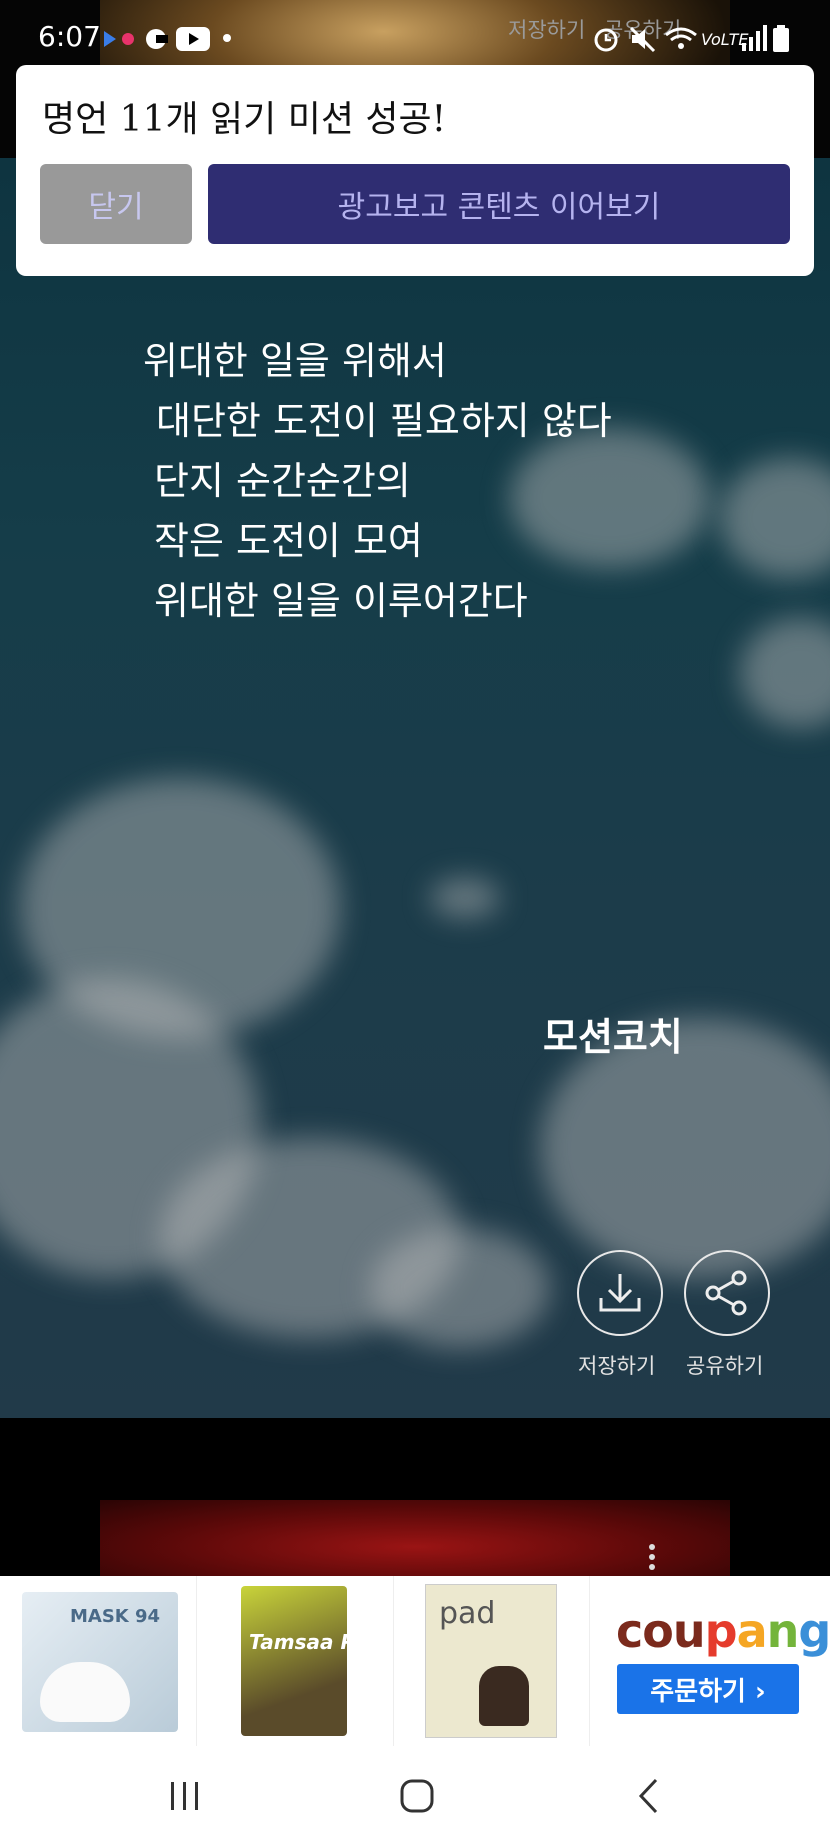  What do you see at coordinates (649, 1796) in the screenshot?
I see `back-icon` at bounding box center [649, 1796].